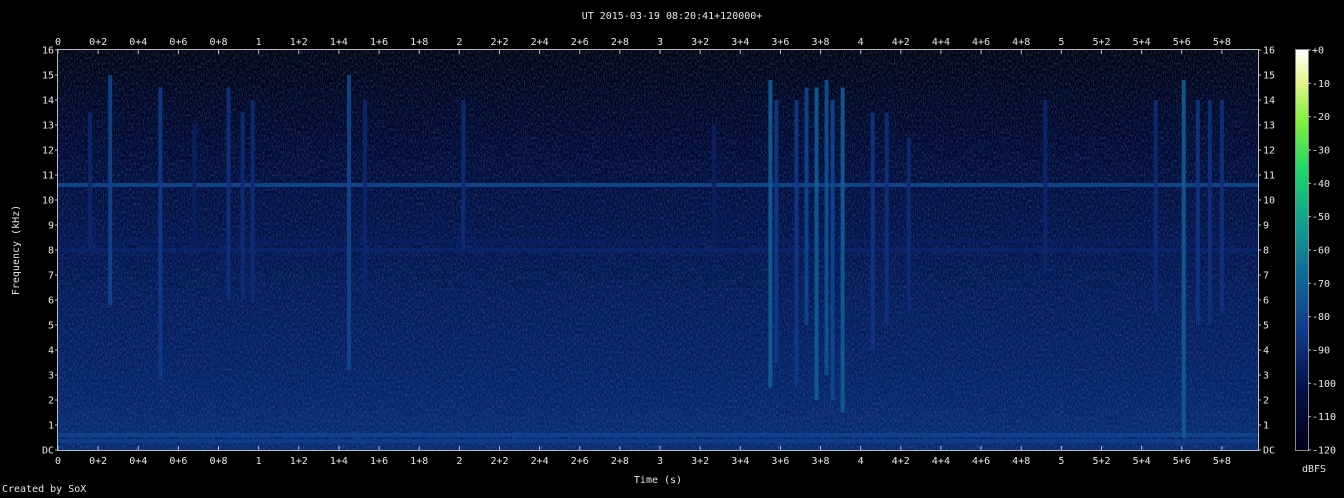 The height and width of the screenshot is (498, 1344). What do you see at coordinates (1269, 101) in the screenshot?
I see `y-tick-label: 14` at bounding box center [1269, 101].